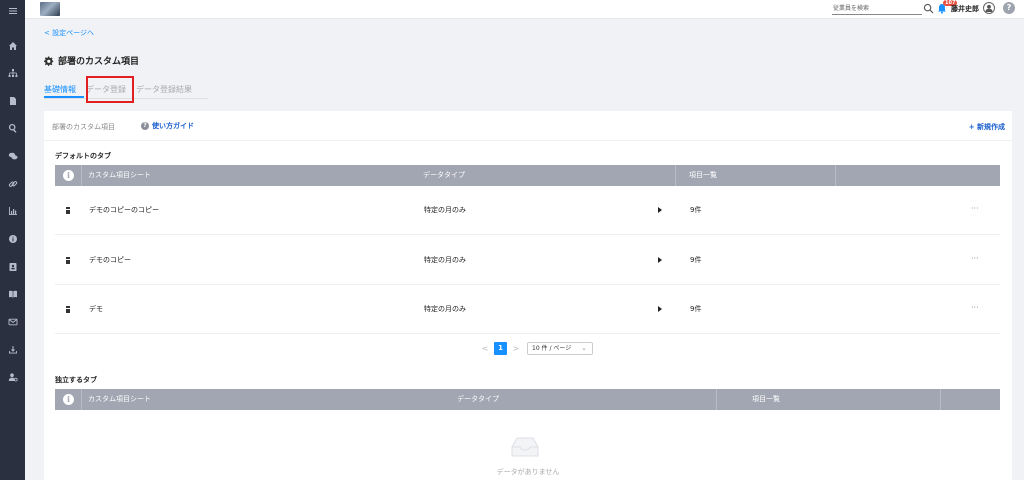 The width and height of the screenshot is (1024, 480). Describe the element at coordinates (12, 377) in the screenshot. I see `user-settings-icon` at that location.